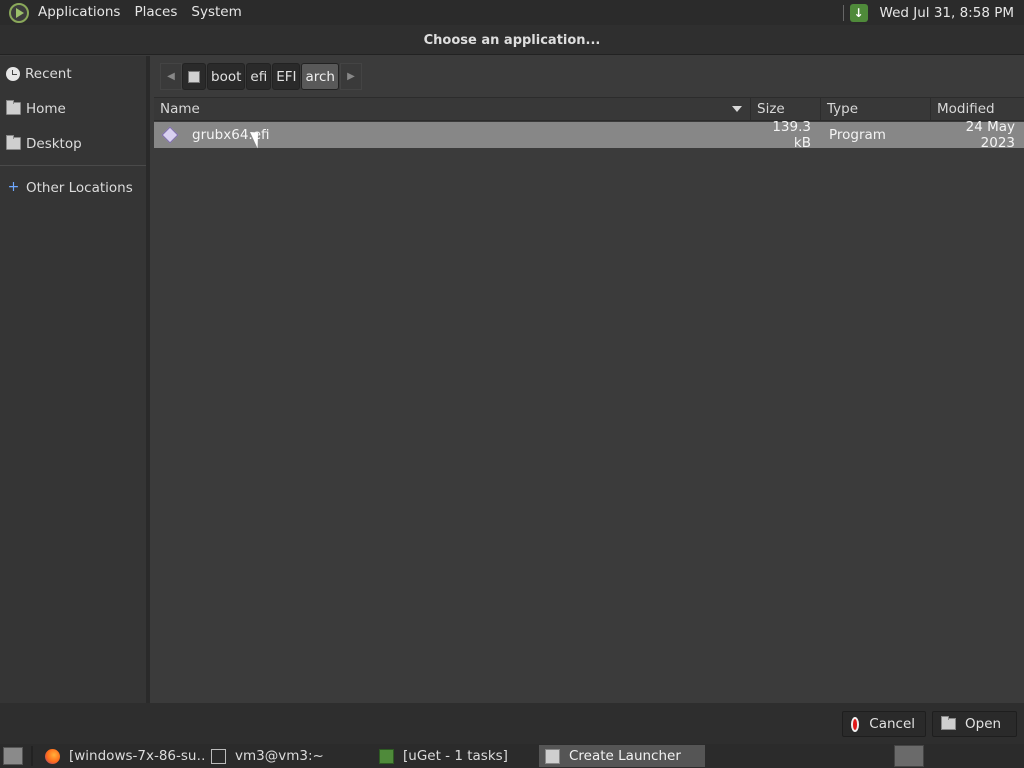 This screenshot has height=768, width=1024. What do you see at coordinates (786, 109) in the screenshot?
I see `column-size: Size` at bounding box center [786, 109].